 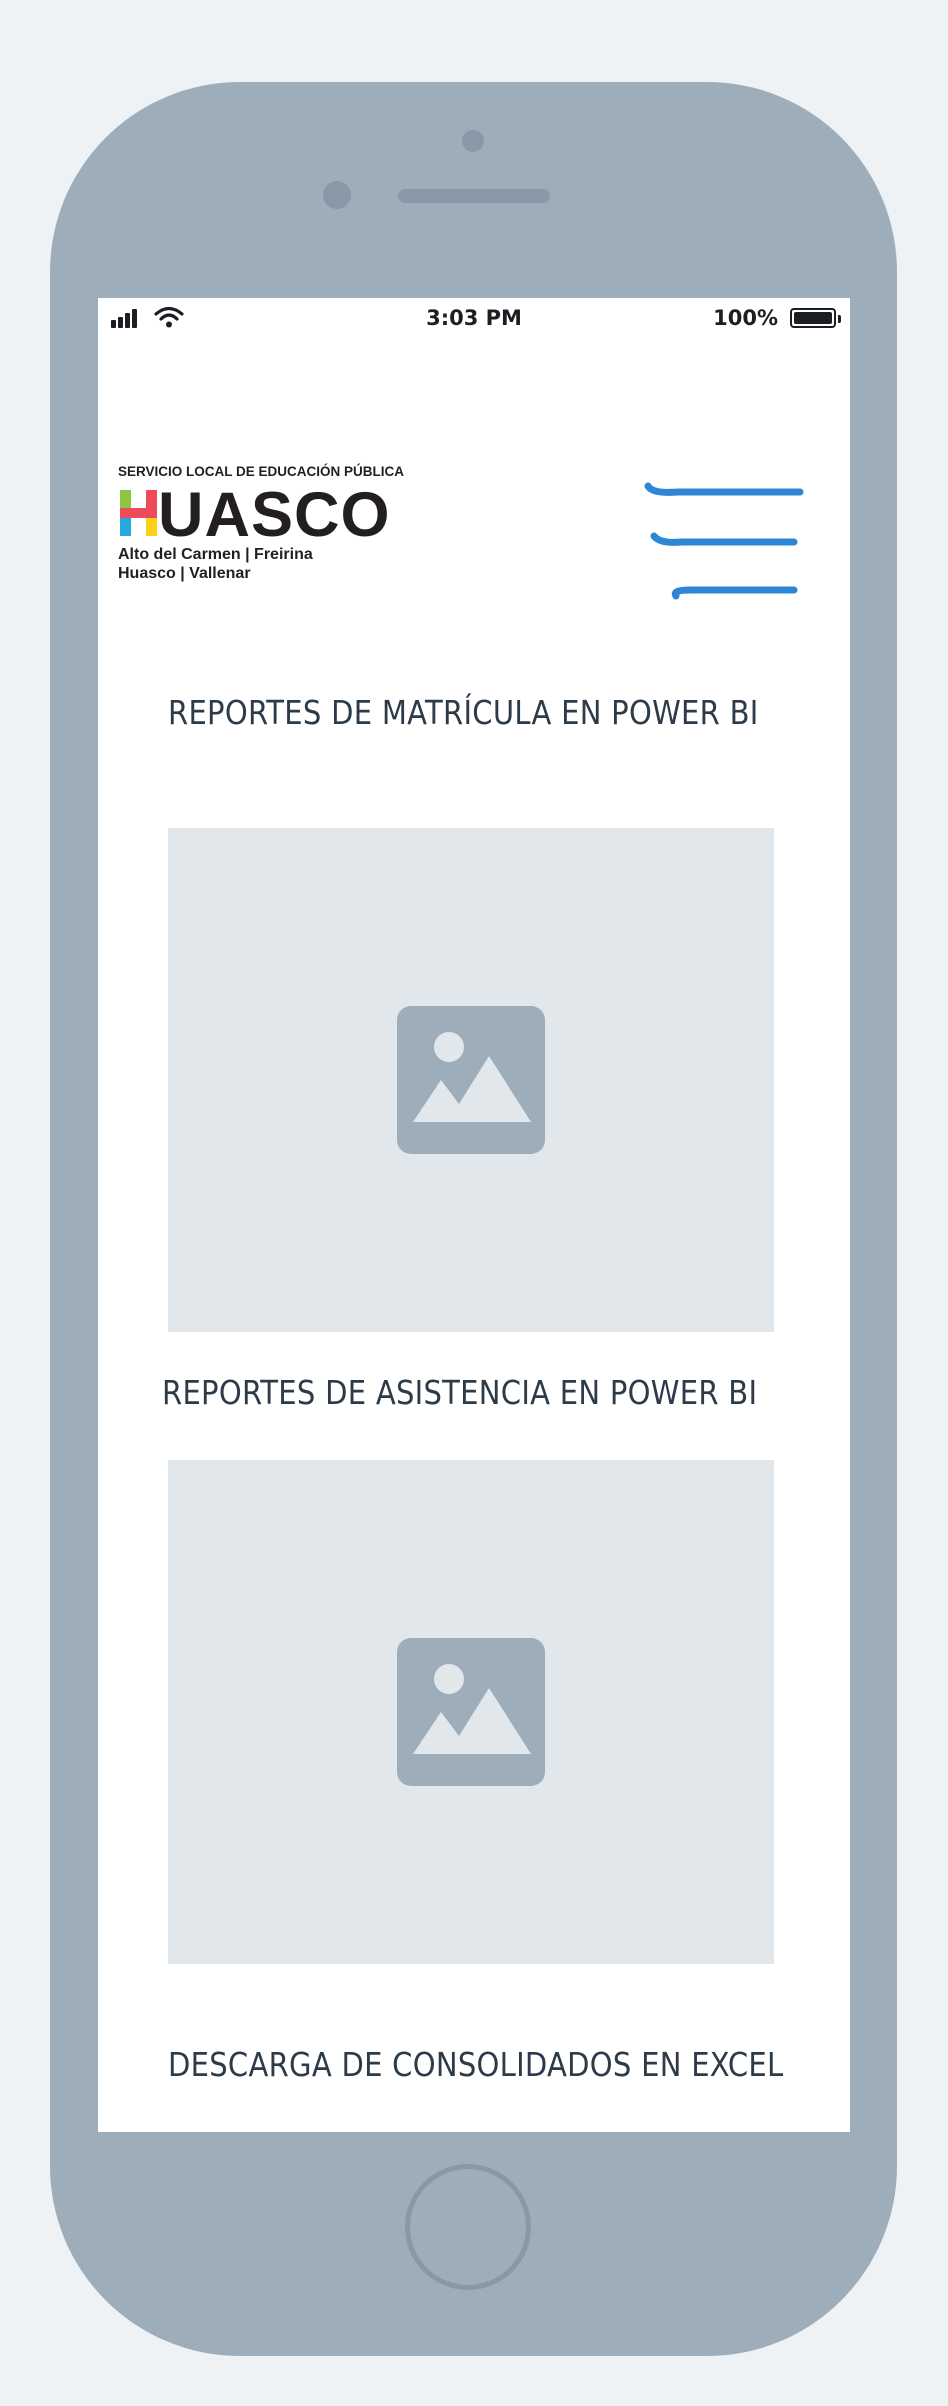 I want to click on proximity-sensor, so click(x=473, y=141).